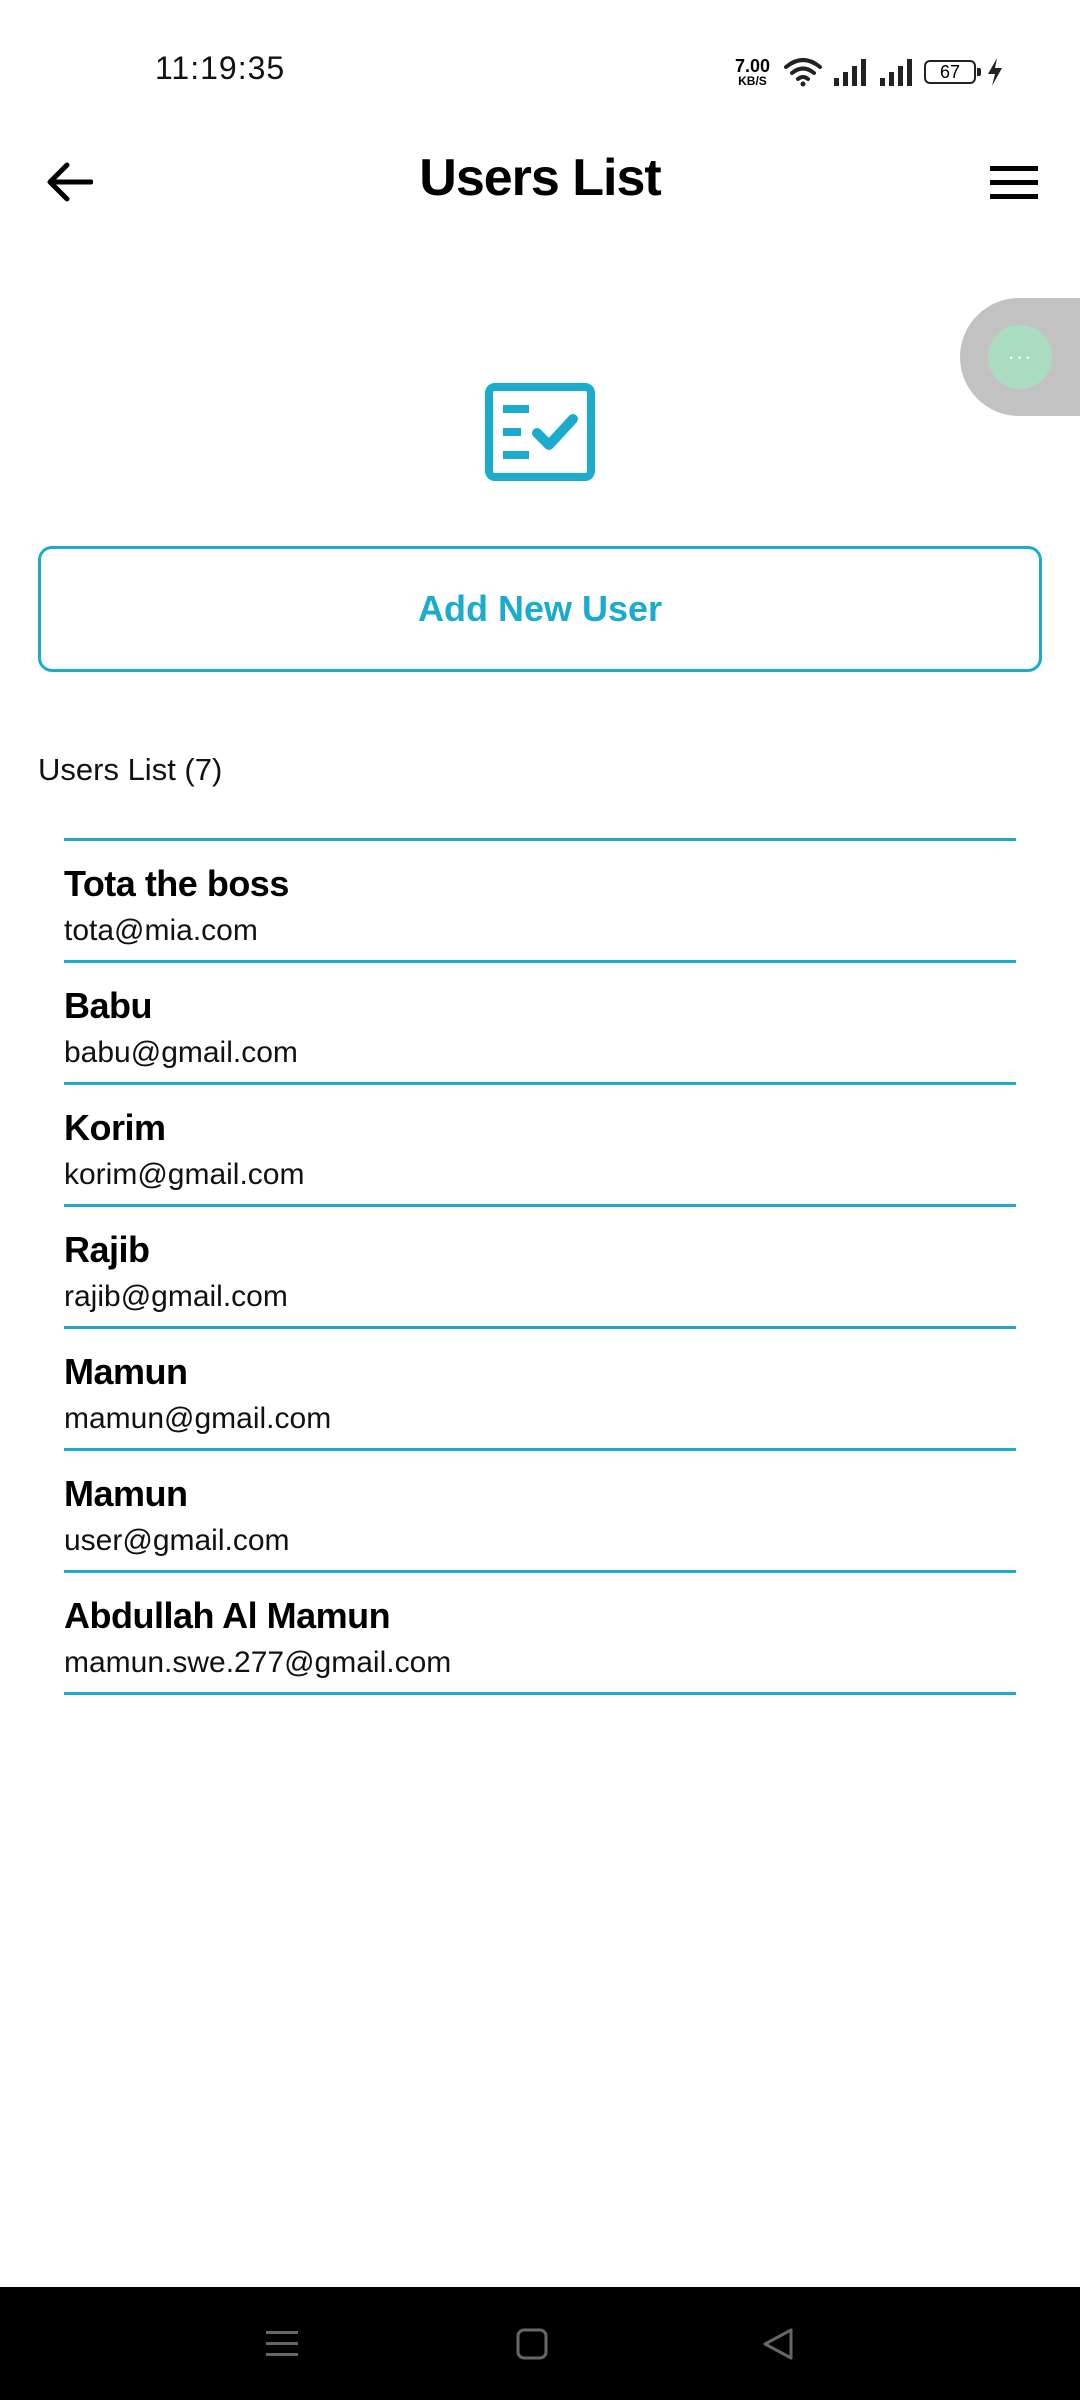  What do you see at coordinates (198, 1418) in the screenshot?
I see `user-email: mamun@gmail.com` at bounding box center [198, 1418].